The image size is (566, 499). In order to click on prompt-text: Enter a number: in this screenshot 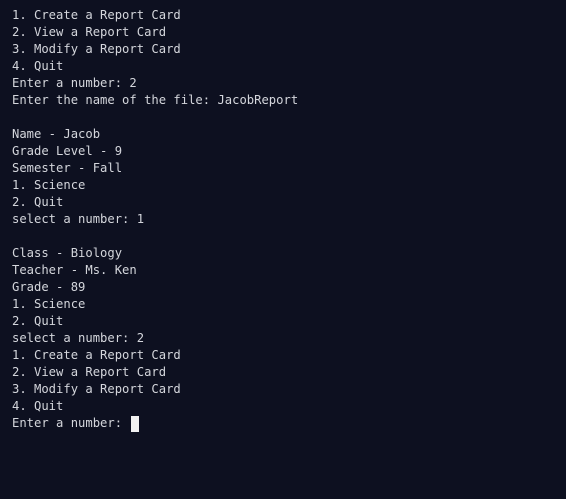, I will do `click(71, 423)`.